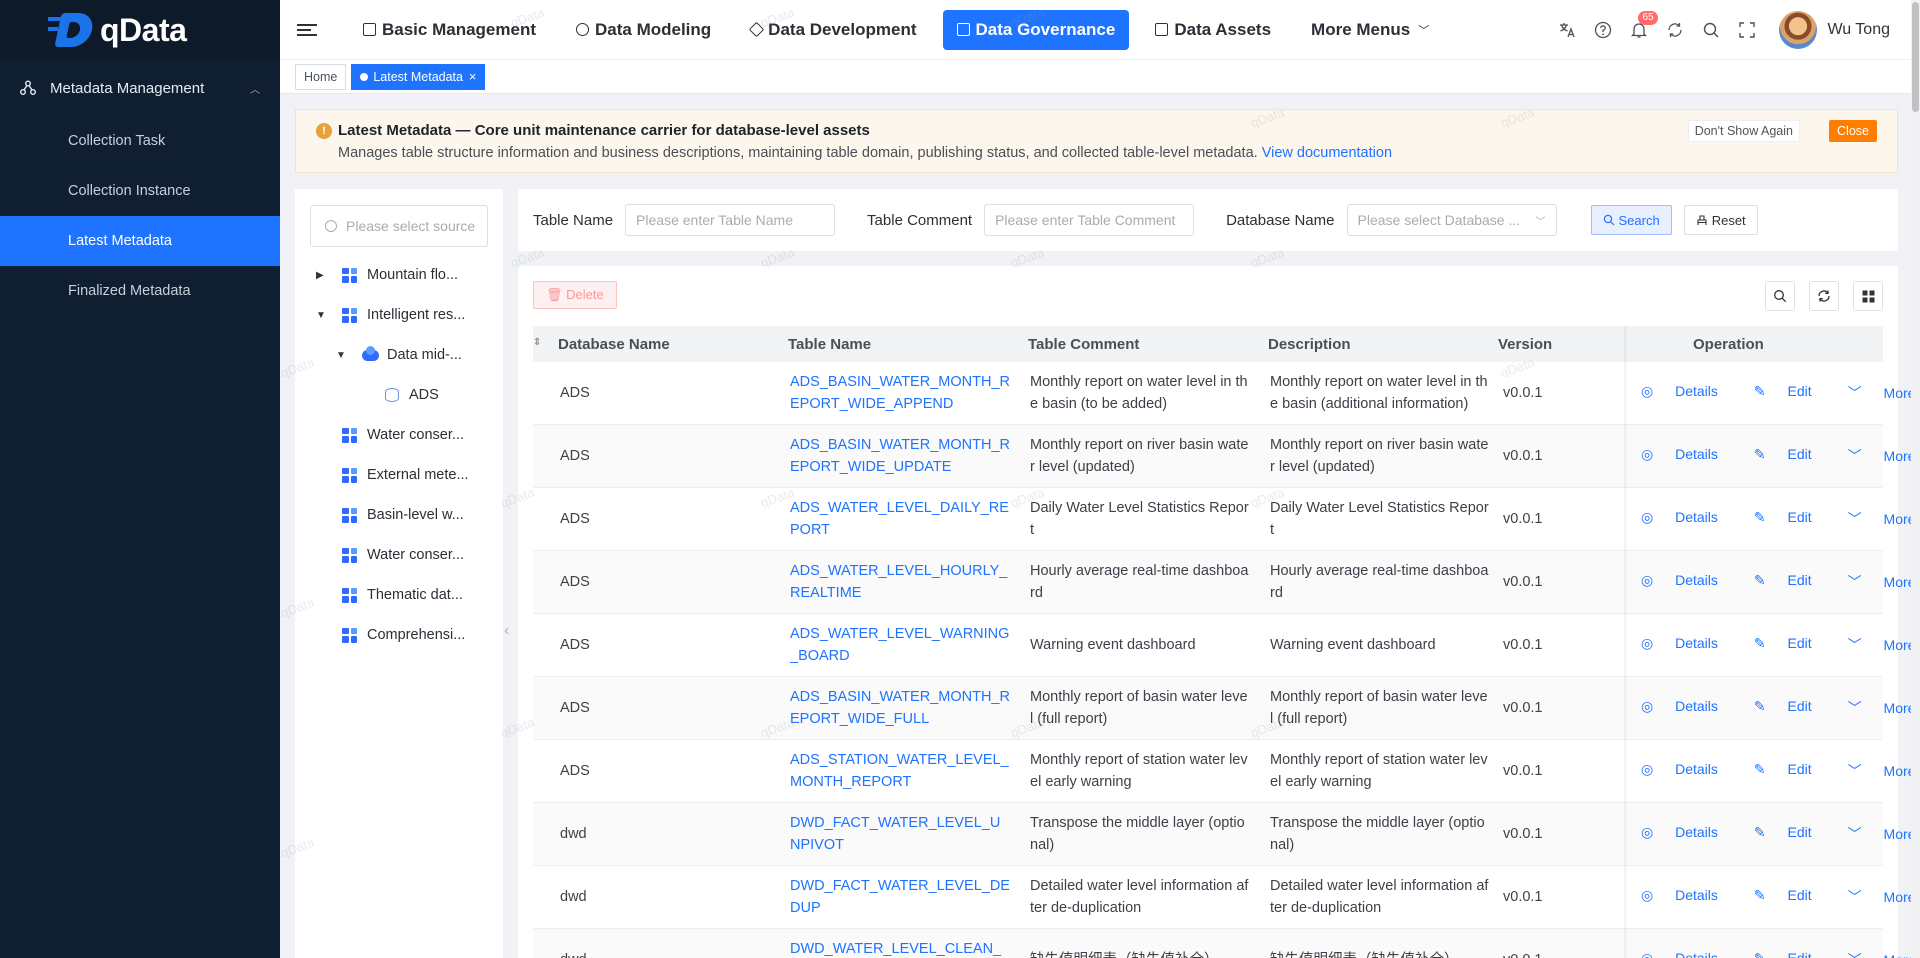 The height and width of the screenshot is (958, 1920). Describe the element at coordinates (614, 344) in the screenshot. I see `column-database-name: Database Name` at that location.